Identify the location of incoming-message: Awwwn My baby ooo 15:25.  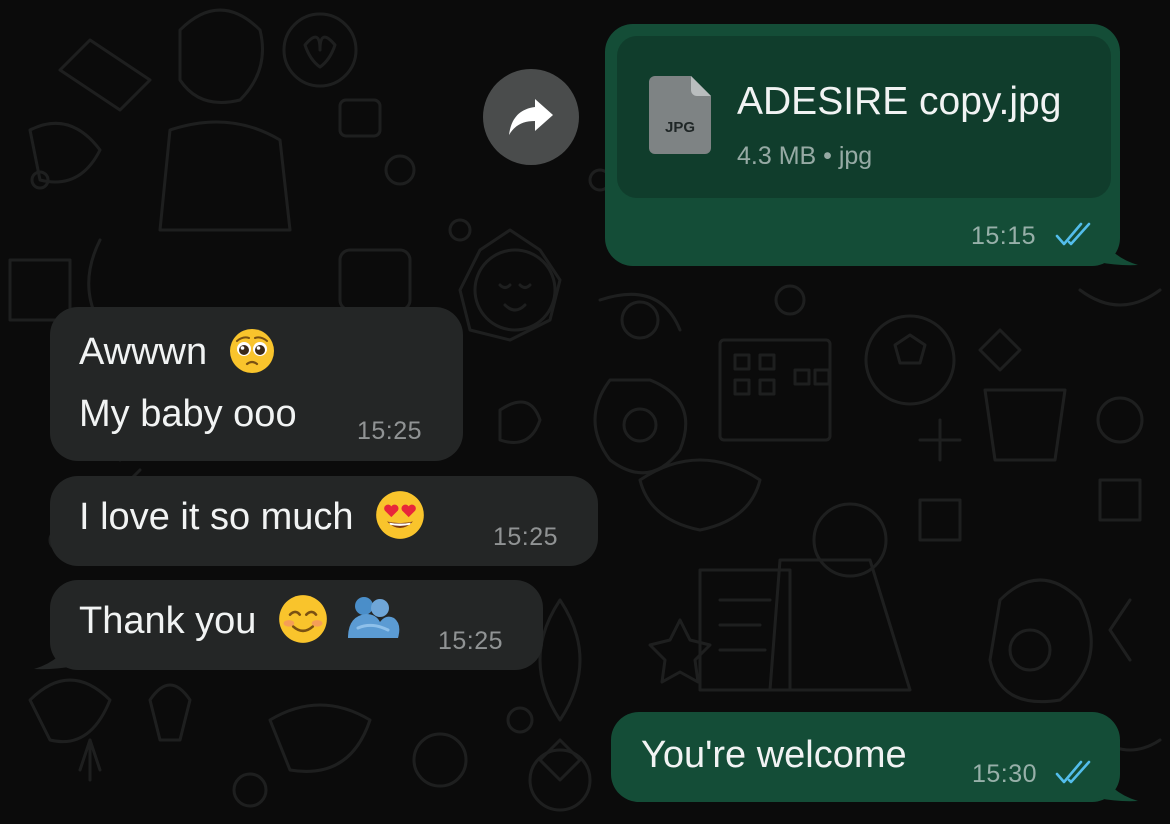
(256, 384).